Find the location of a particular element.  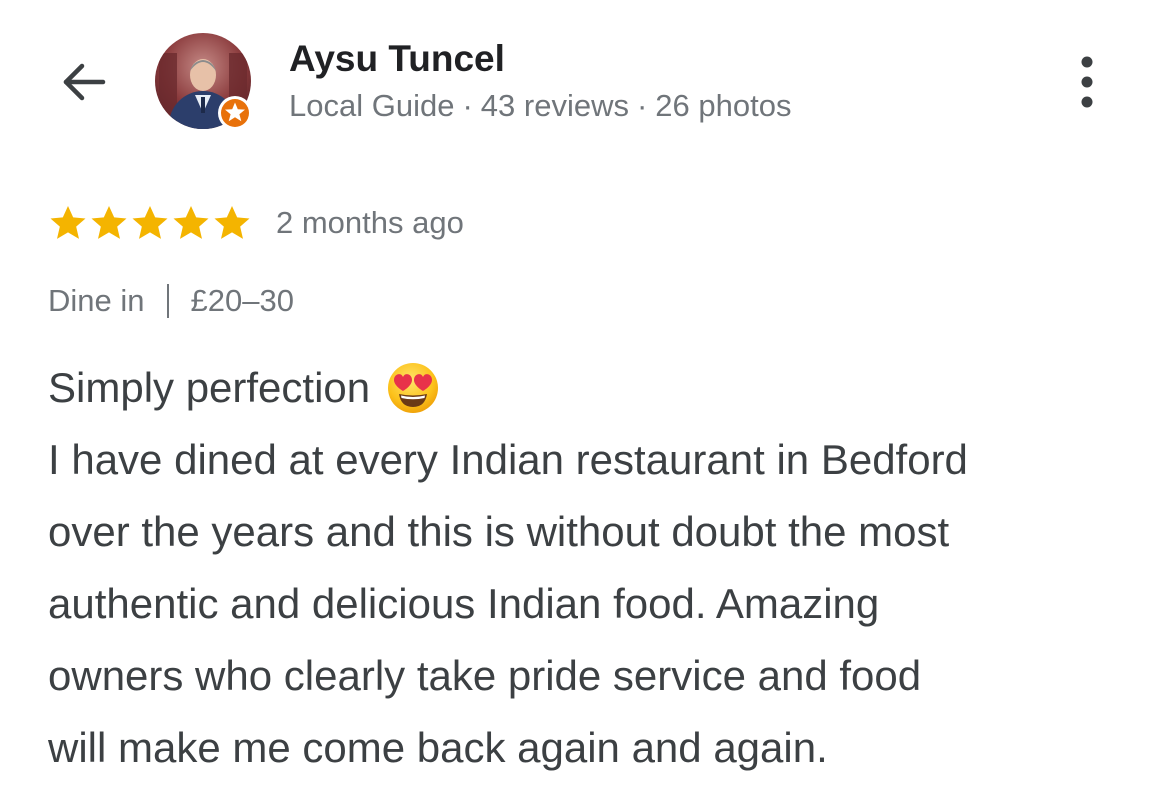

review-body-line: will make me come back again and again. is located at coordinates (438, 747).